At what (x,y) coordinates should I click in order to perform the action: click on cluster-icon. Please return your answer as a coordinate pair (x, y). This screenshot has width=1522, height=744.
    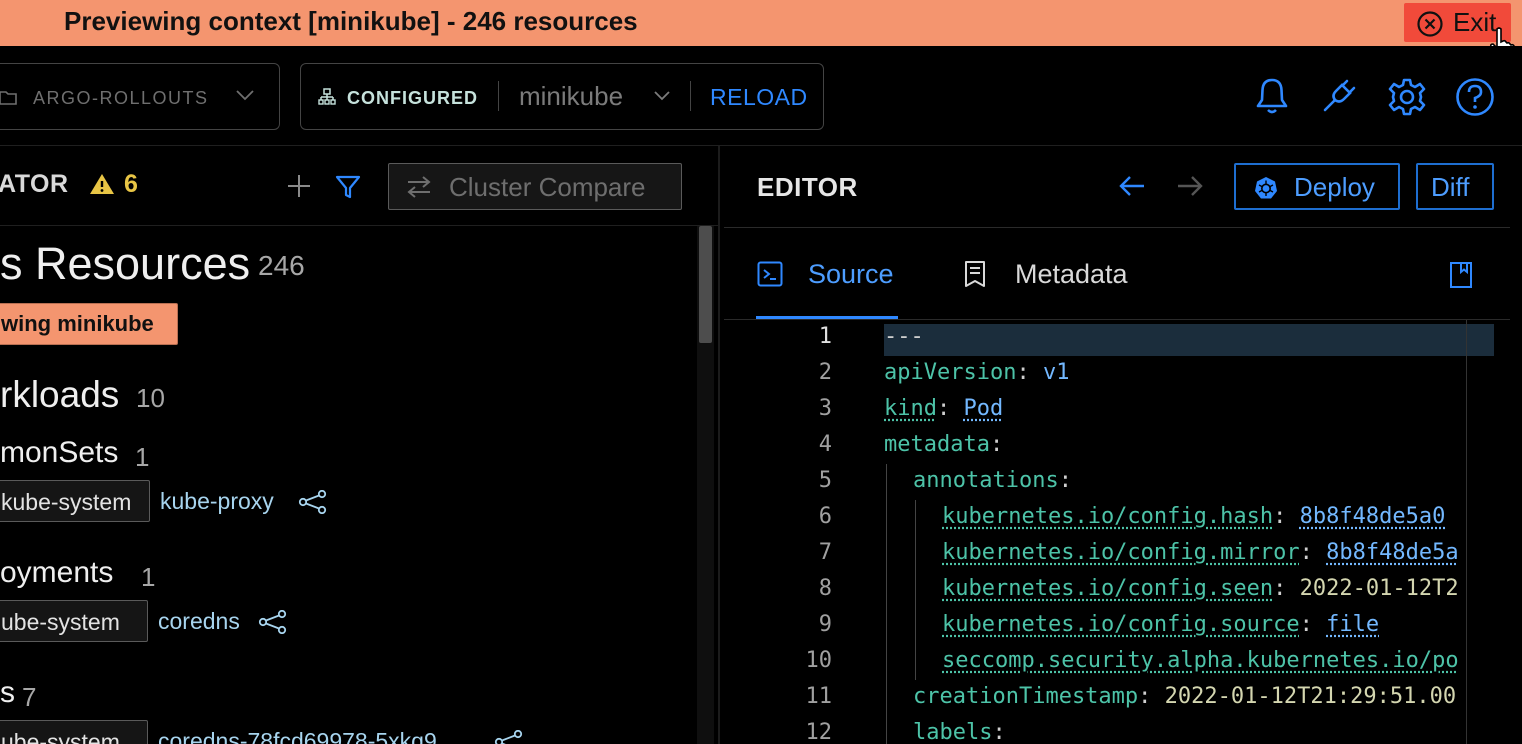
    Looking at the image, I should click on (327, 99).